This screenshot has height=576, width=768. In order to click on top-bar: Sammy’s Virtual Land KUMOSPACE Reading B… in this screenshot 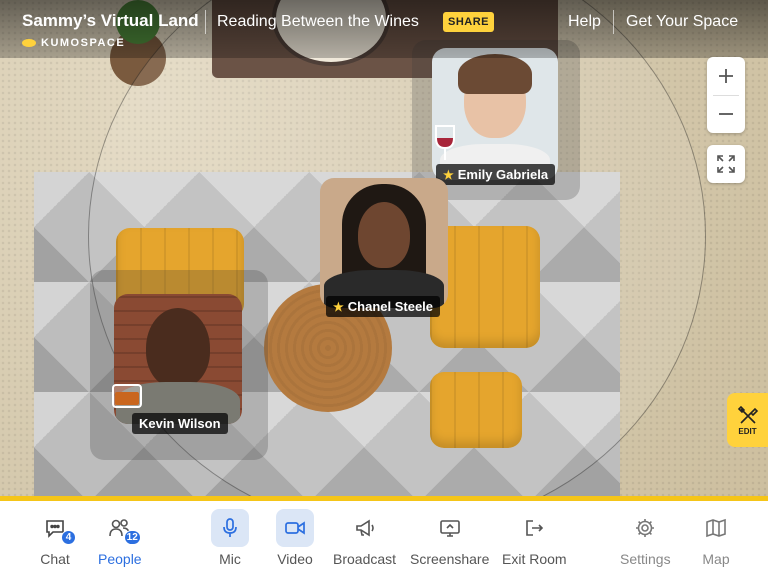, I will do `click(384, 29)`.